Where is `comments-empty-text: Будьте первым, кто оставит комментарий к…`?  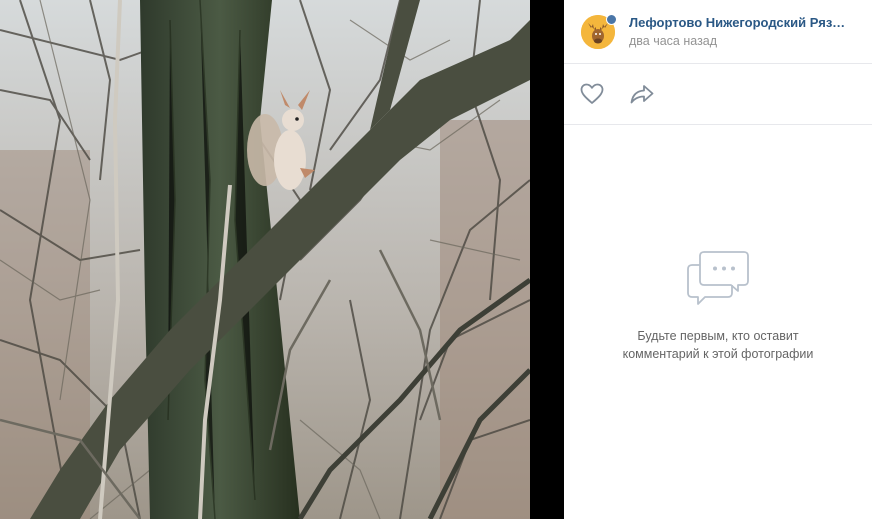
comments-empty-text: Будьте первым, кто оставит комментарий к… is located at coordinates (718, 345).